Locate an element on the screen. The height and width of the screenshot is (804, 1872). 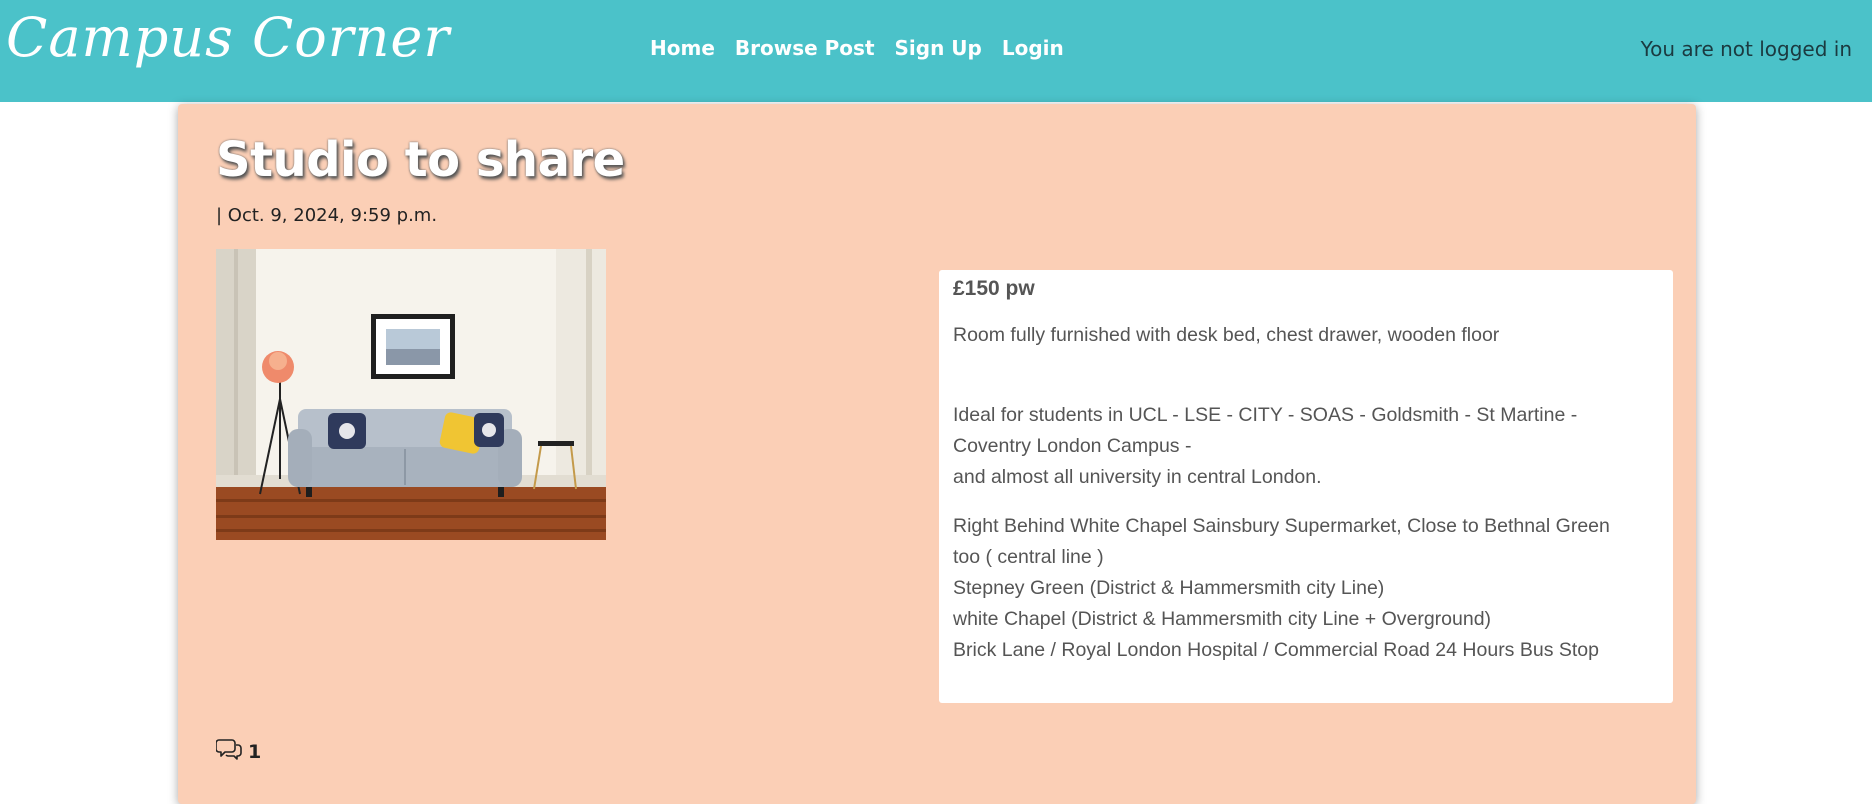
brand-logo: Campus Corner is located at coordinates (228, 37).